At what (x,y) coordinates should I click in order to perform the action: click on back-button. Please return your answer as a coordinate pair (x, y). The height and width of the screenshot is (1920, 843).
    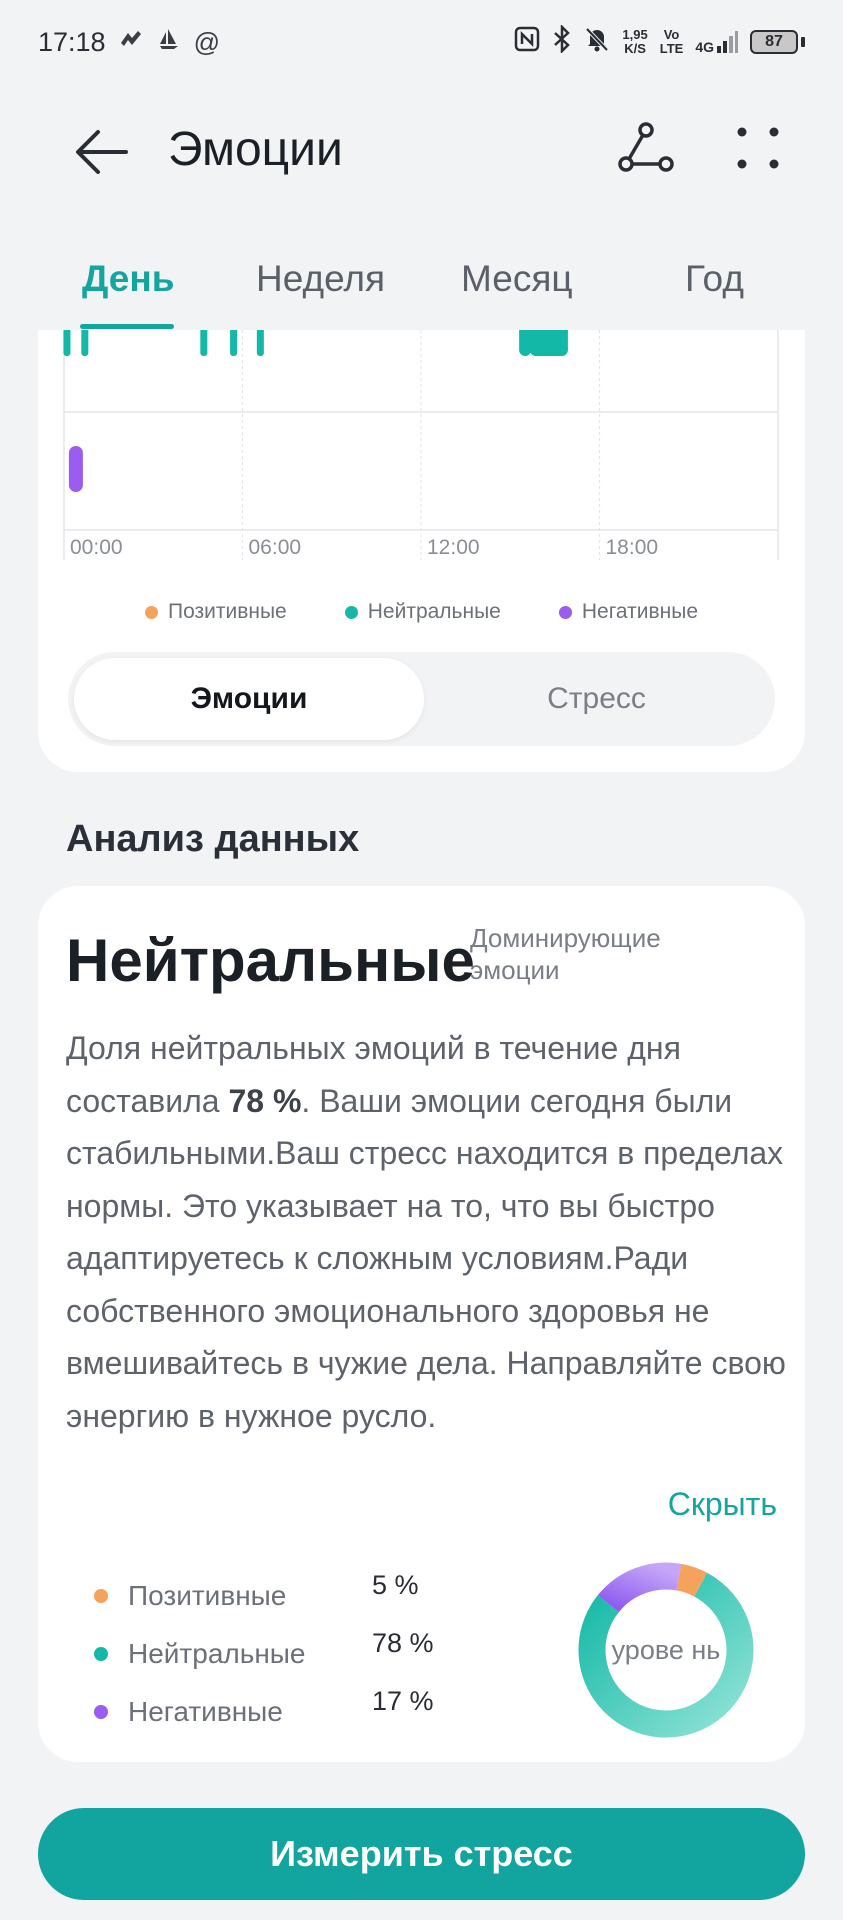
    Looking at the image, I should click on (102, 152).